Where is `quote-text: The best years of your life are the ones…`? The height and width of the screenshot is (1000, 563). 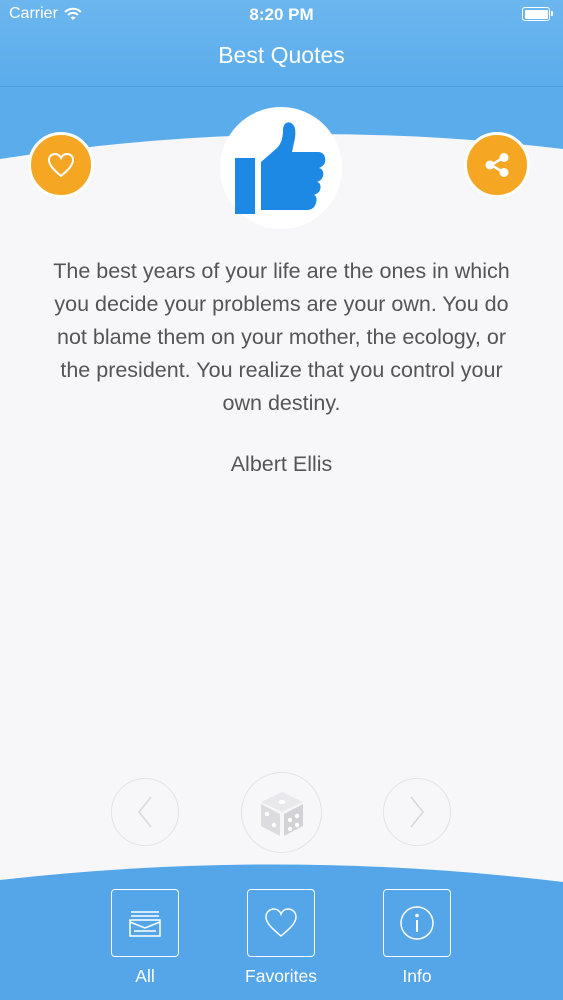 quote-text: The best years of your life are the ones… is located at coordinates (281, 337).